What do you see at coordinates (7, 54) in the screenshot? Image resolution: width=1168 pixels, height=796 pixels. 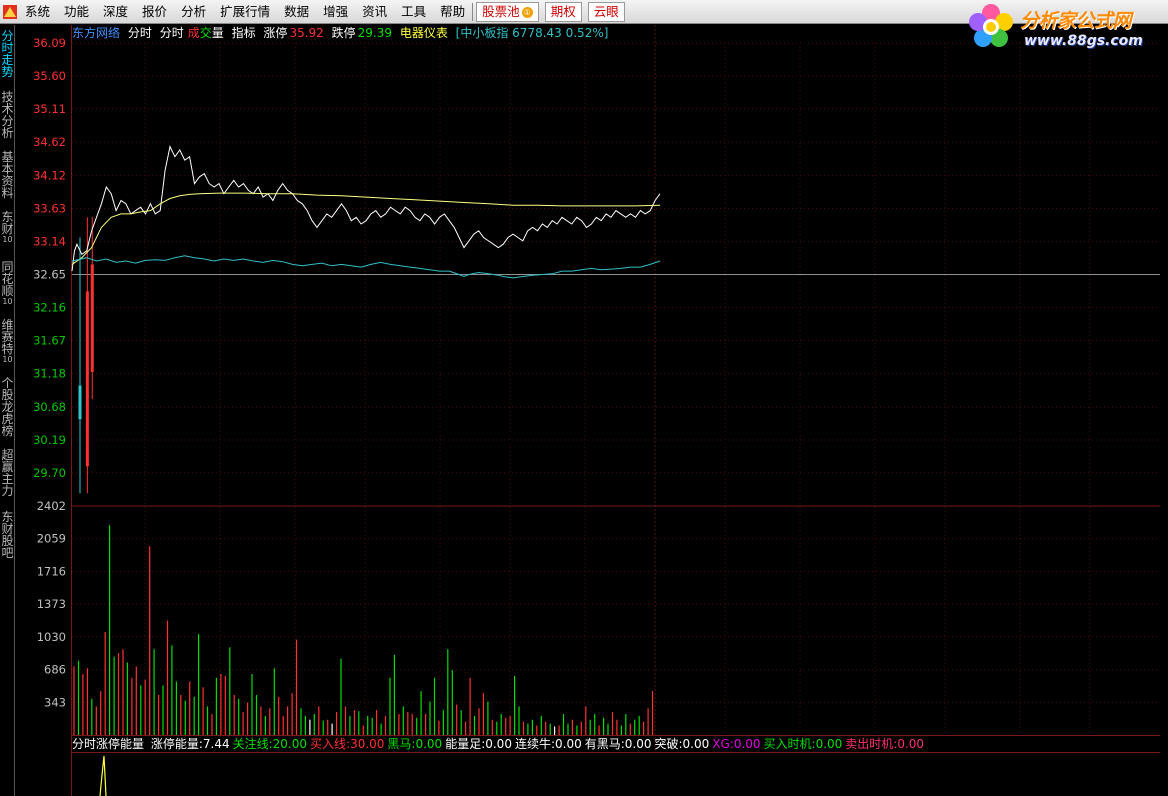 I see `side-tab-0: 分时走势` at bounding box center [7, 54].